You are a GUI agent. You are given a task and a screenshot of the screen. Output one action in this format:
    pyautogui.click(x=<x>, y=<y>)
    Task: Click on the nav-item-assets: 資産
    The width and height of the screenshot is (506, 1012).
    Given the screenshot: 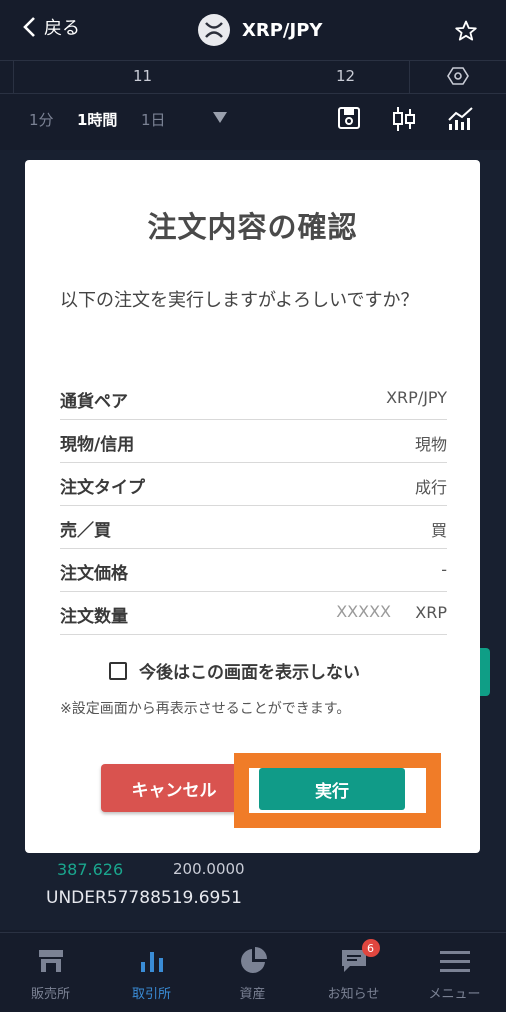 What is the action you would take?
    pyautogui.click(x=252, y=972)
    